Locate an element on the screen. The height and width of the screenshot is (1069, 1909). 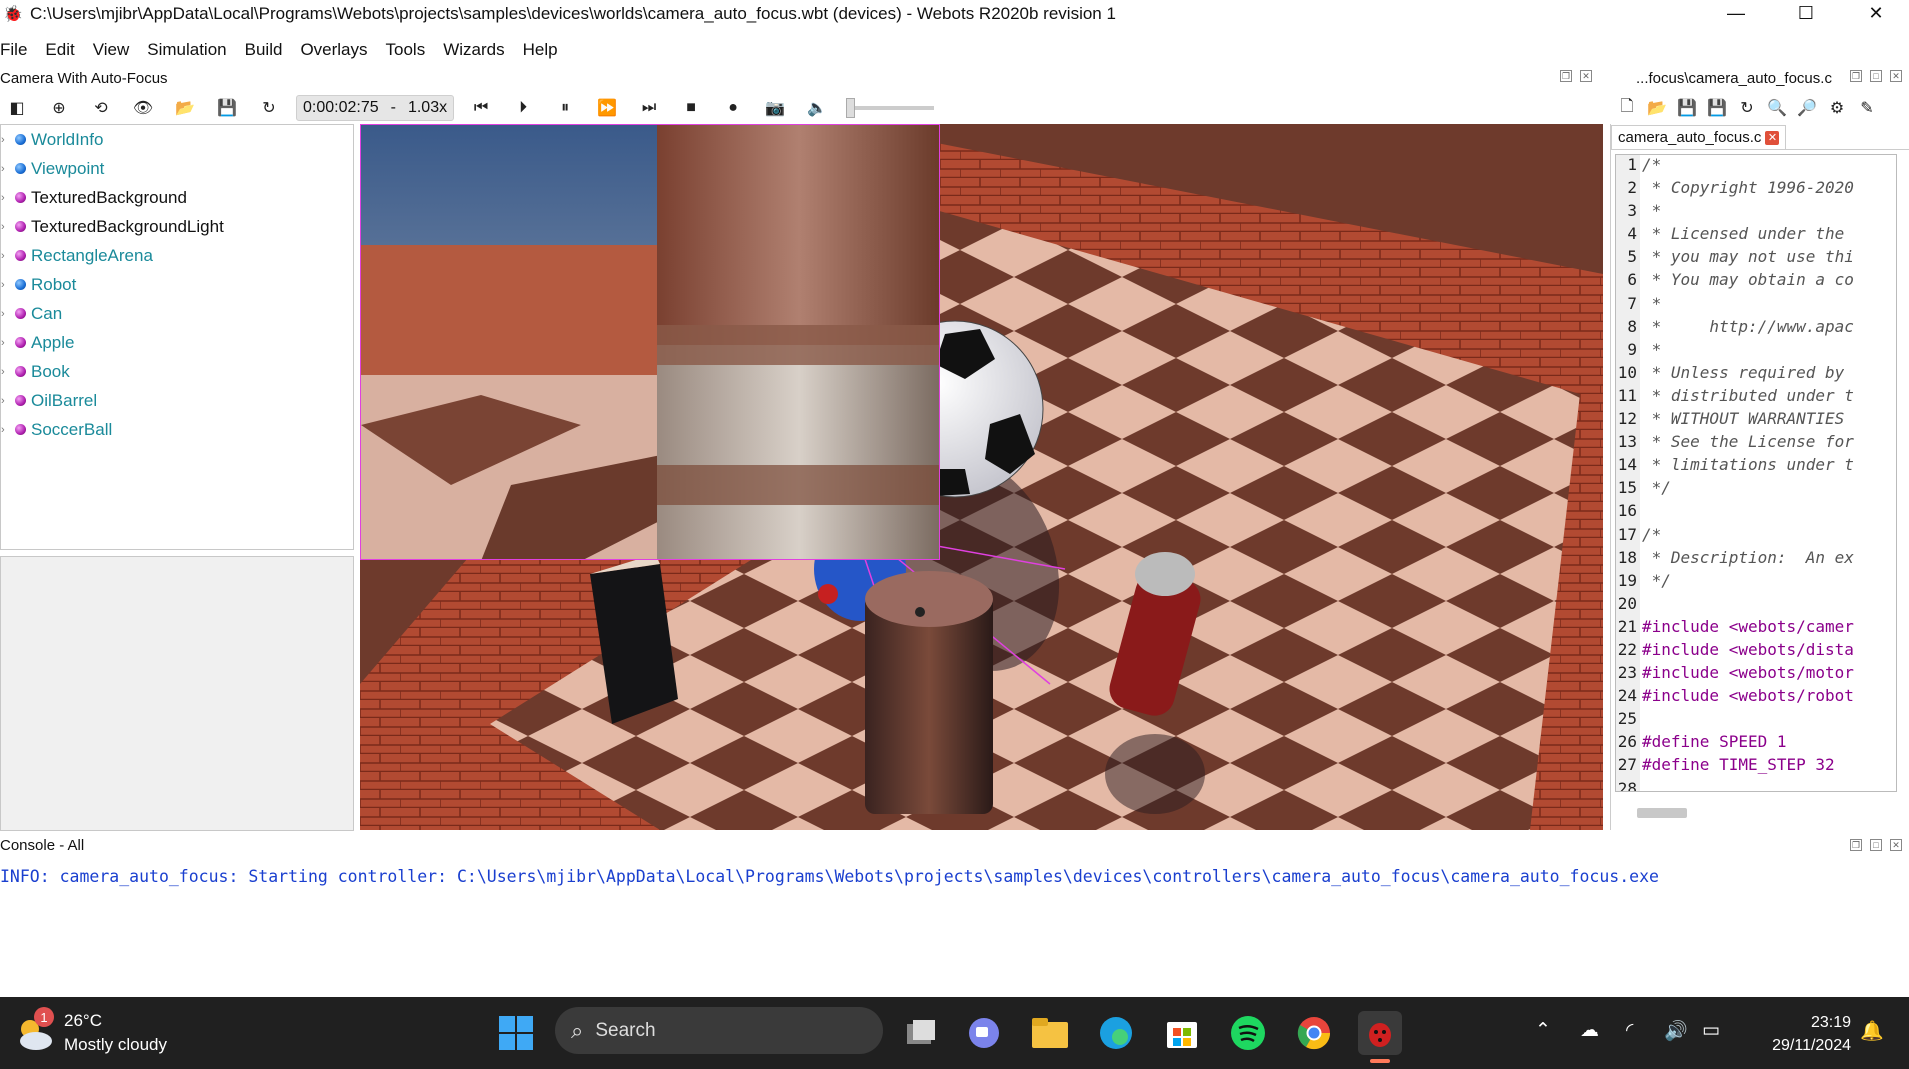
field-editor-panel is located at coordinates (177, 693).